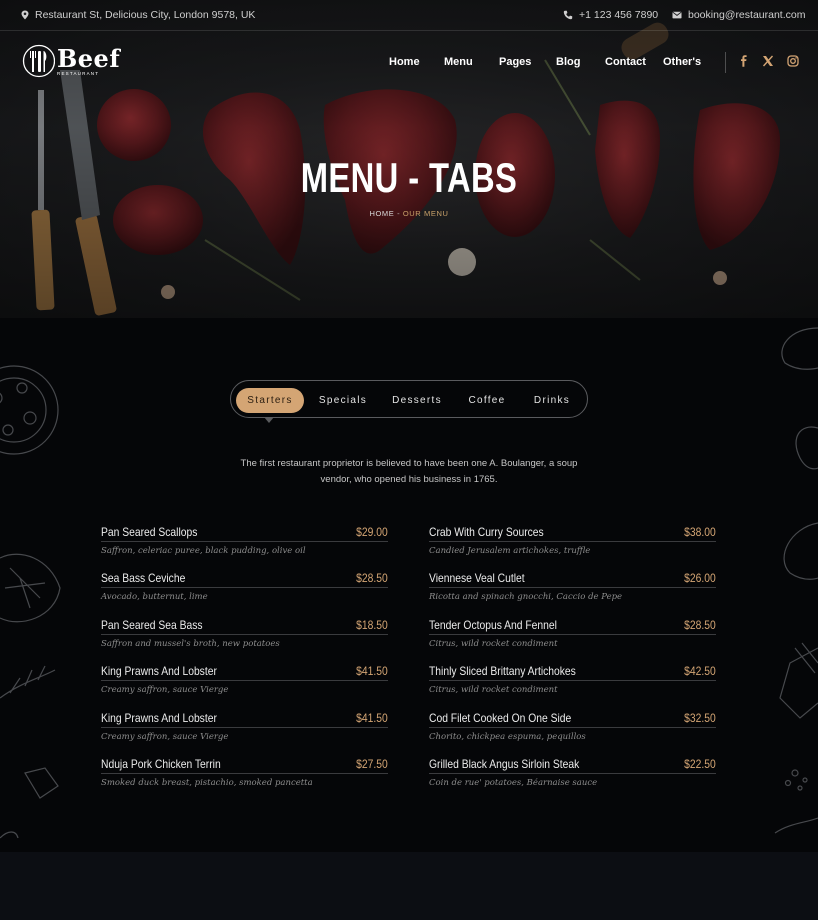  I want to click on tab-pointer, so click(269, 420).